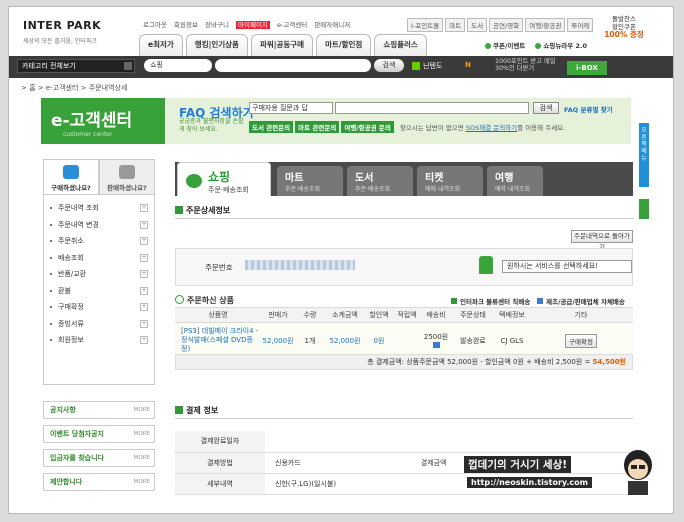  I want to click on shop-select: 쇼핑, so click(178, 65).